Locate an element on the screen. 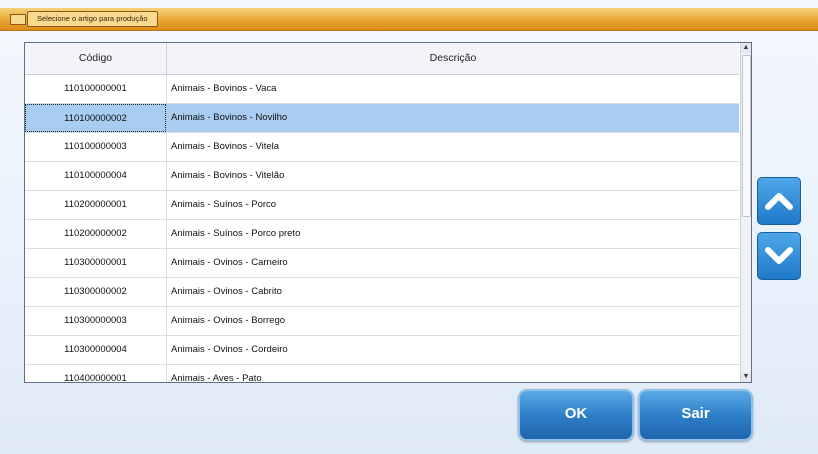  scrollbar-thumb is located at coordinates (746, 136).